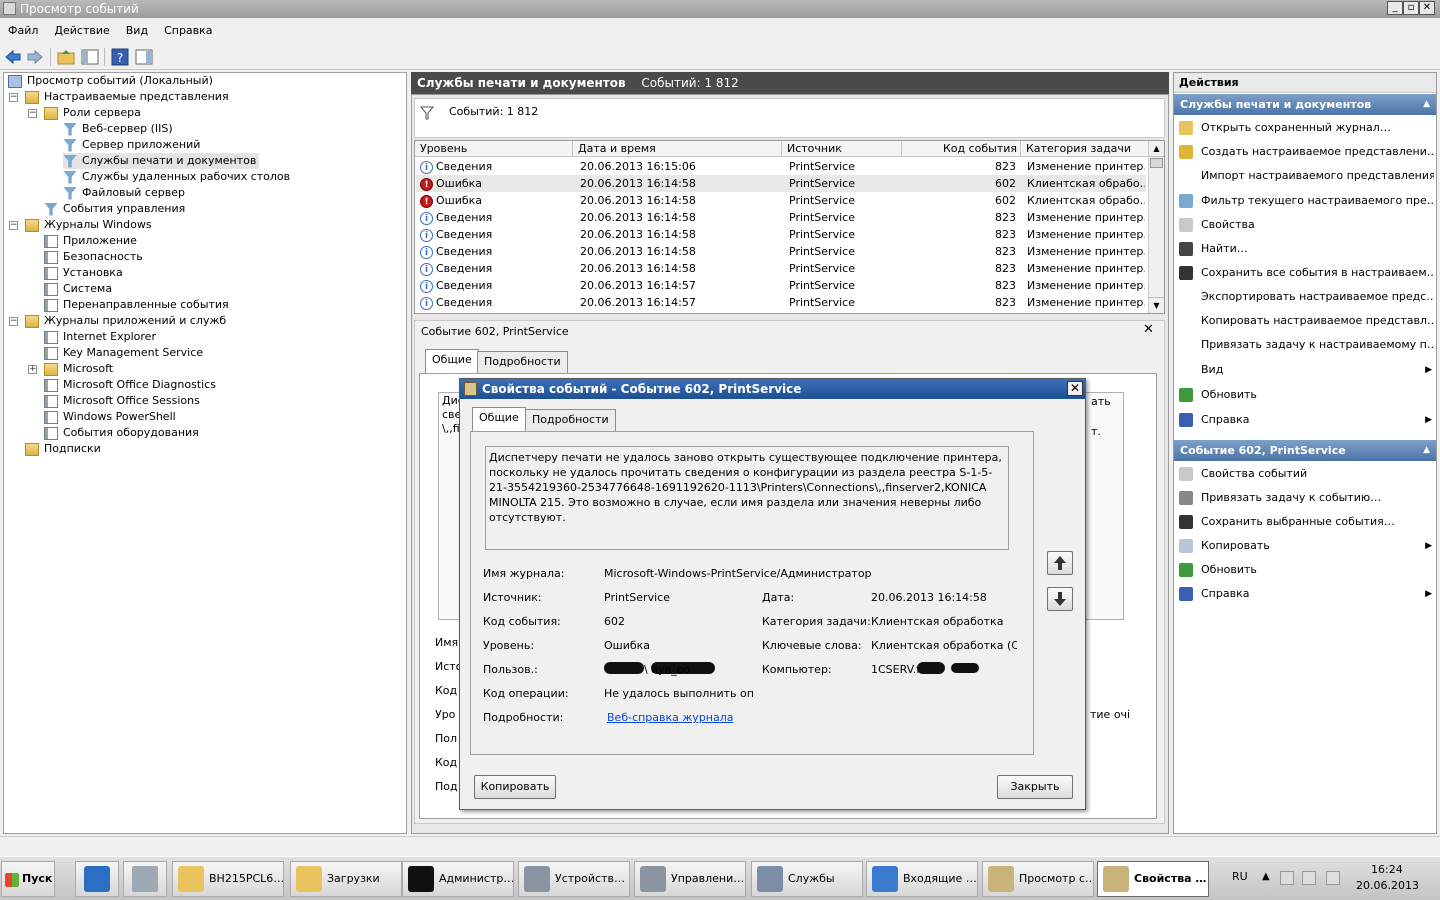 The image size is (1440, 900). I want to click on tree-item-print-services: Службы печати и документов, so click(161, 161).